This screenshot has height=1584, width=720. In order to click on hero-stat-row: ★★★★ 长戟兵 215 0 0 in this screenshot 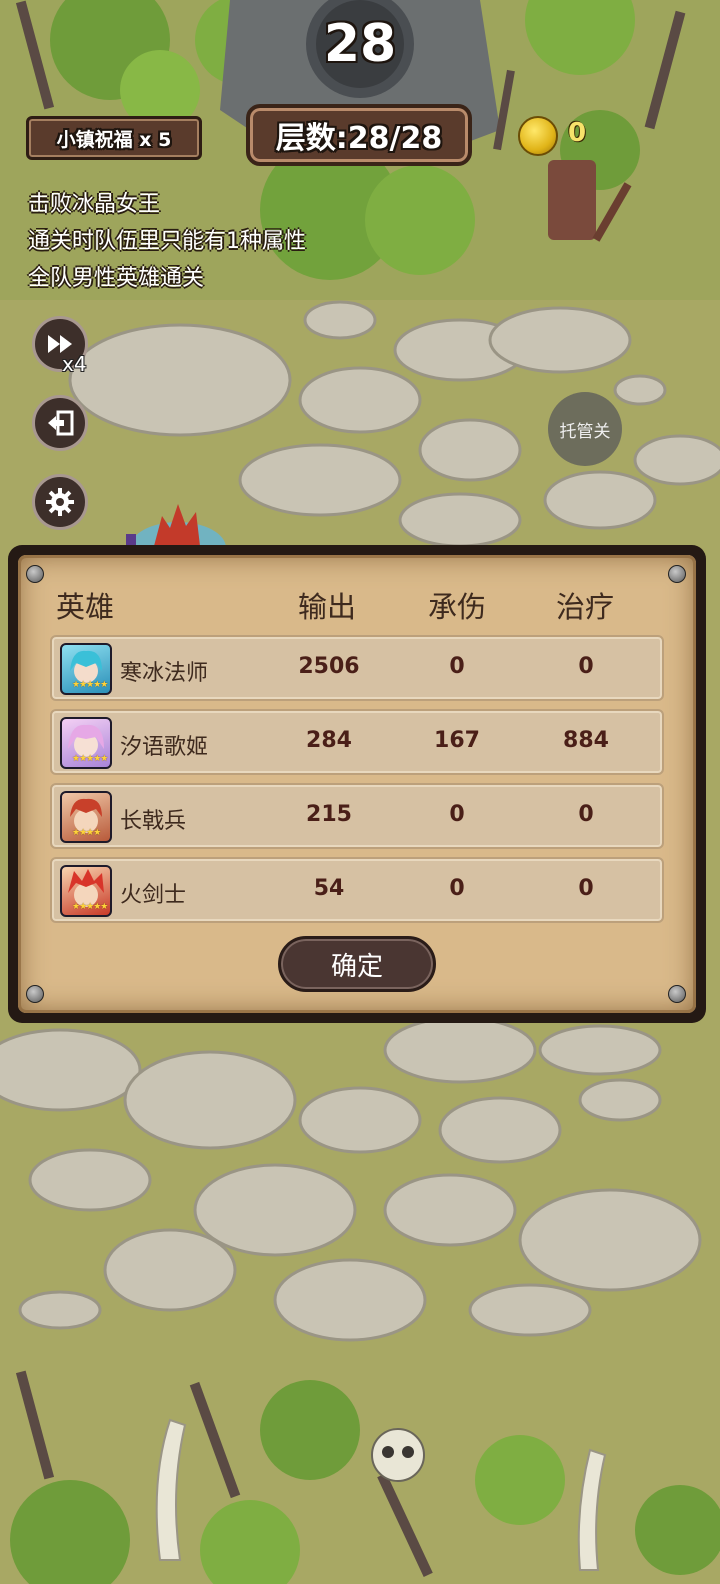, I will do `click(357, 816)`.